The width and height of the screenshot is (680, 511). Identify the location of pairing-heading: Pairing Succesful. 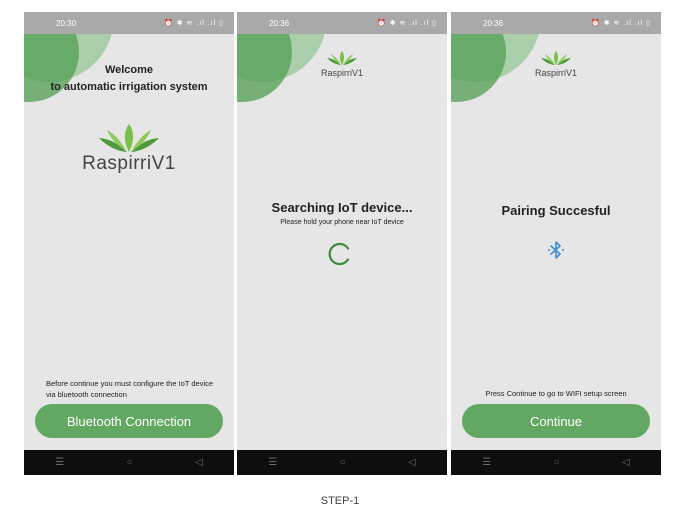
(556, 210).